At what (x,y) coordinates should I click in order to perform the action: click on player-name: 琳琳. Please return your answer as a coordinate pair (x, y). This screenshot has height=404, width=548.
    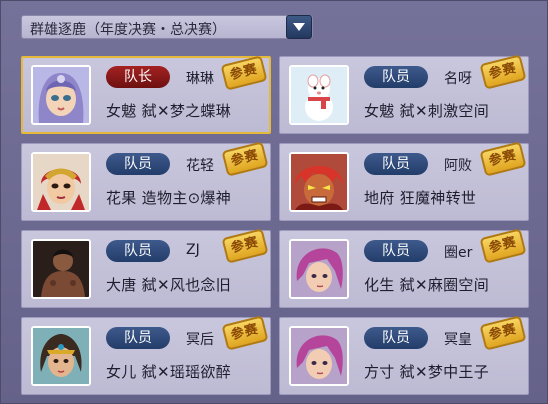
    Looking at the image, I should click on (200, 79).